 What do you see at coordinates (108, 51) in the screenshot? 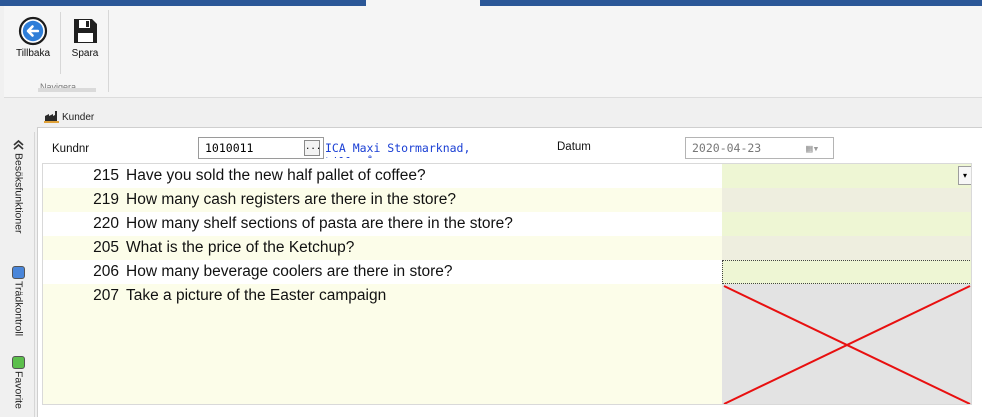
I see `ribbon-group-divider` at bounding box center [108, 51].